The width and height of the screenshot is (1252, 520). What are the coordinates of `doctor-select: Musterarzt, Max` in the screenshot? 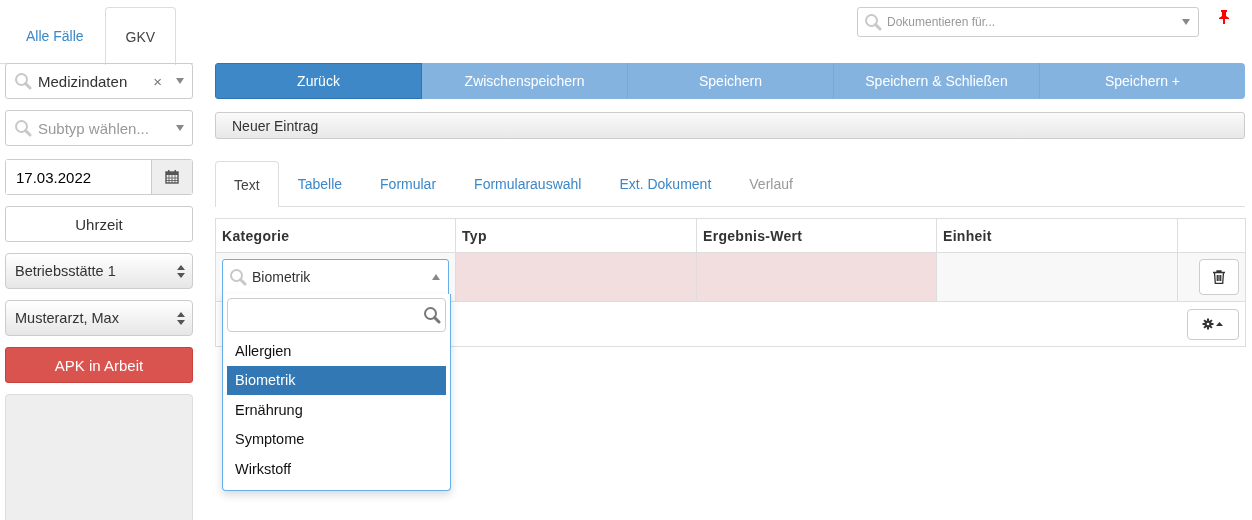 It's located at (99, 318).